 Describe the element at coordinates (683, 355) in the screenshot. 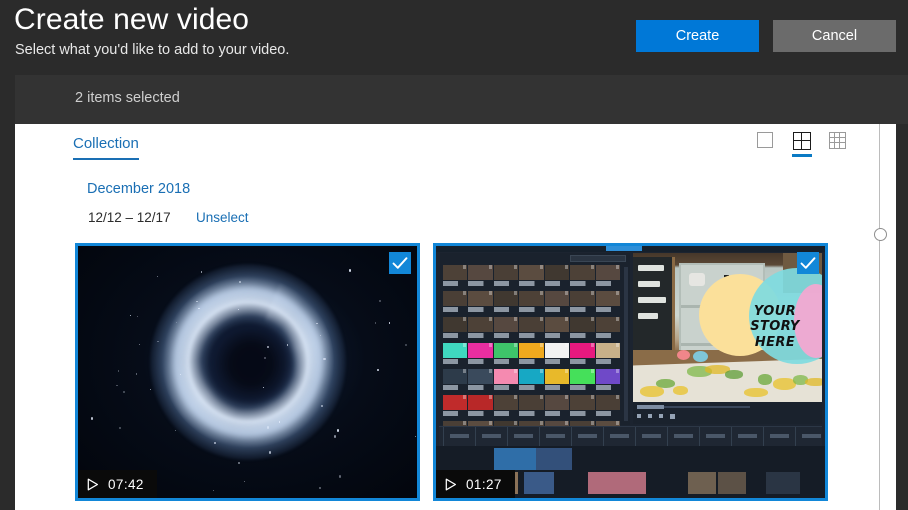

I see `plush-toy-a` at that location.